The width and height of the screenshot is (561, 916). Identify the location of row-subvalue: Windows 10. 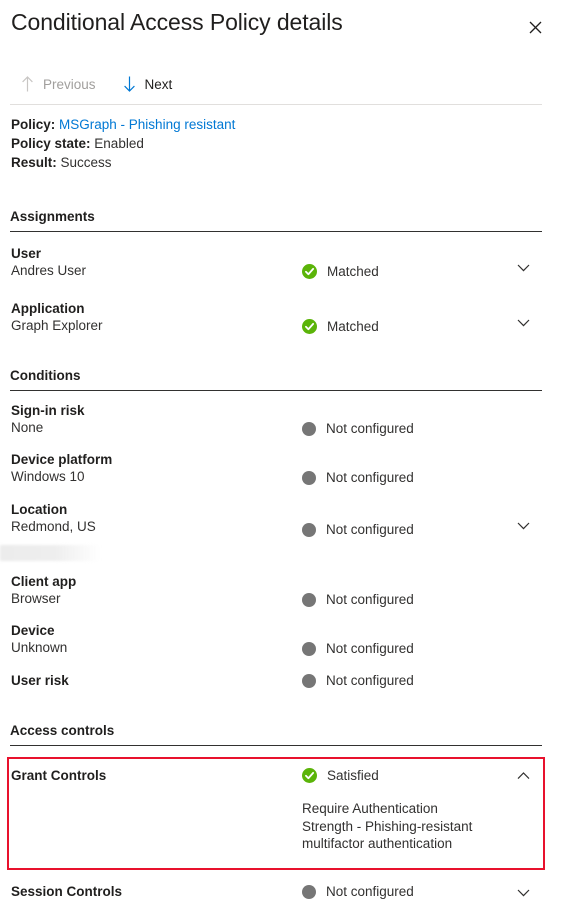
(48, 476).